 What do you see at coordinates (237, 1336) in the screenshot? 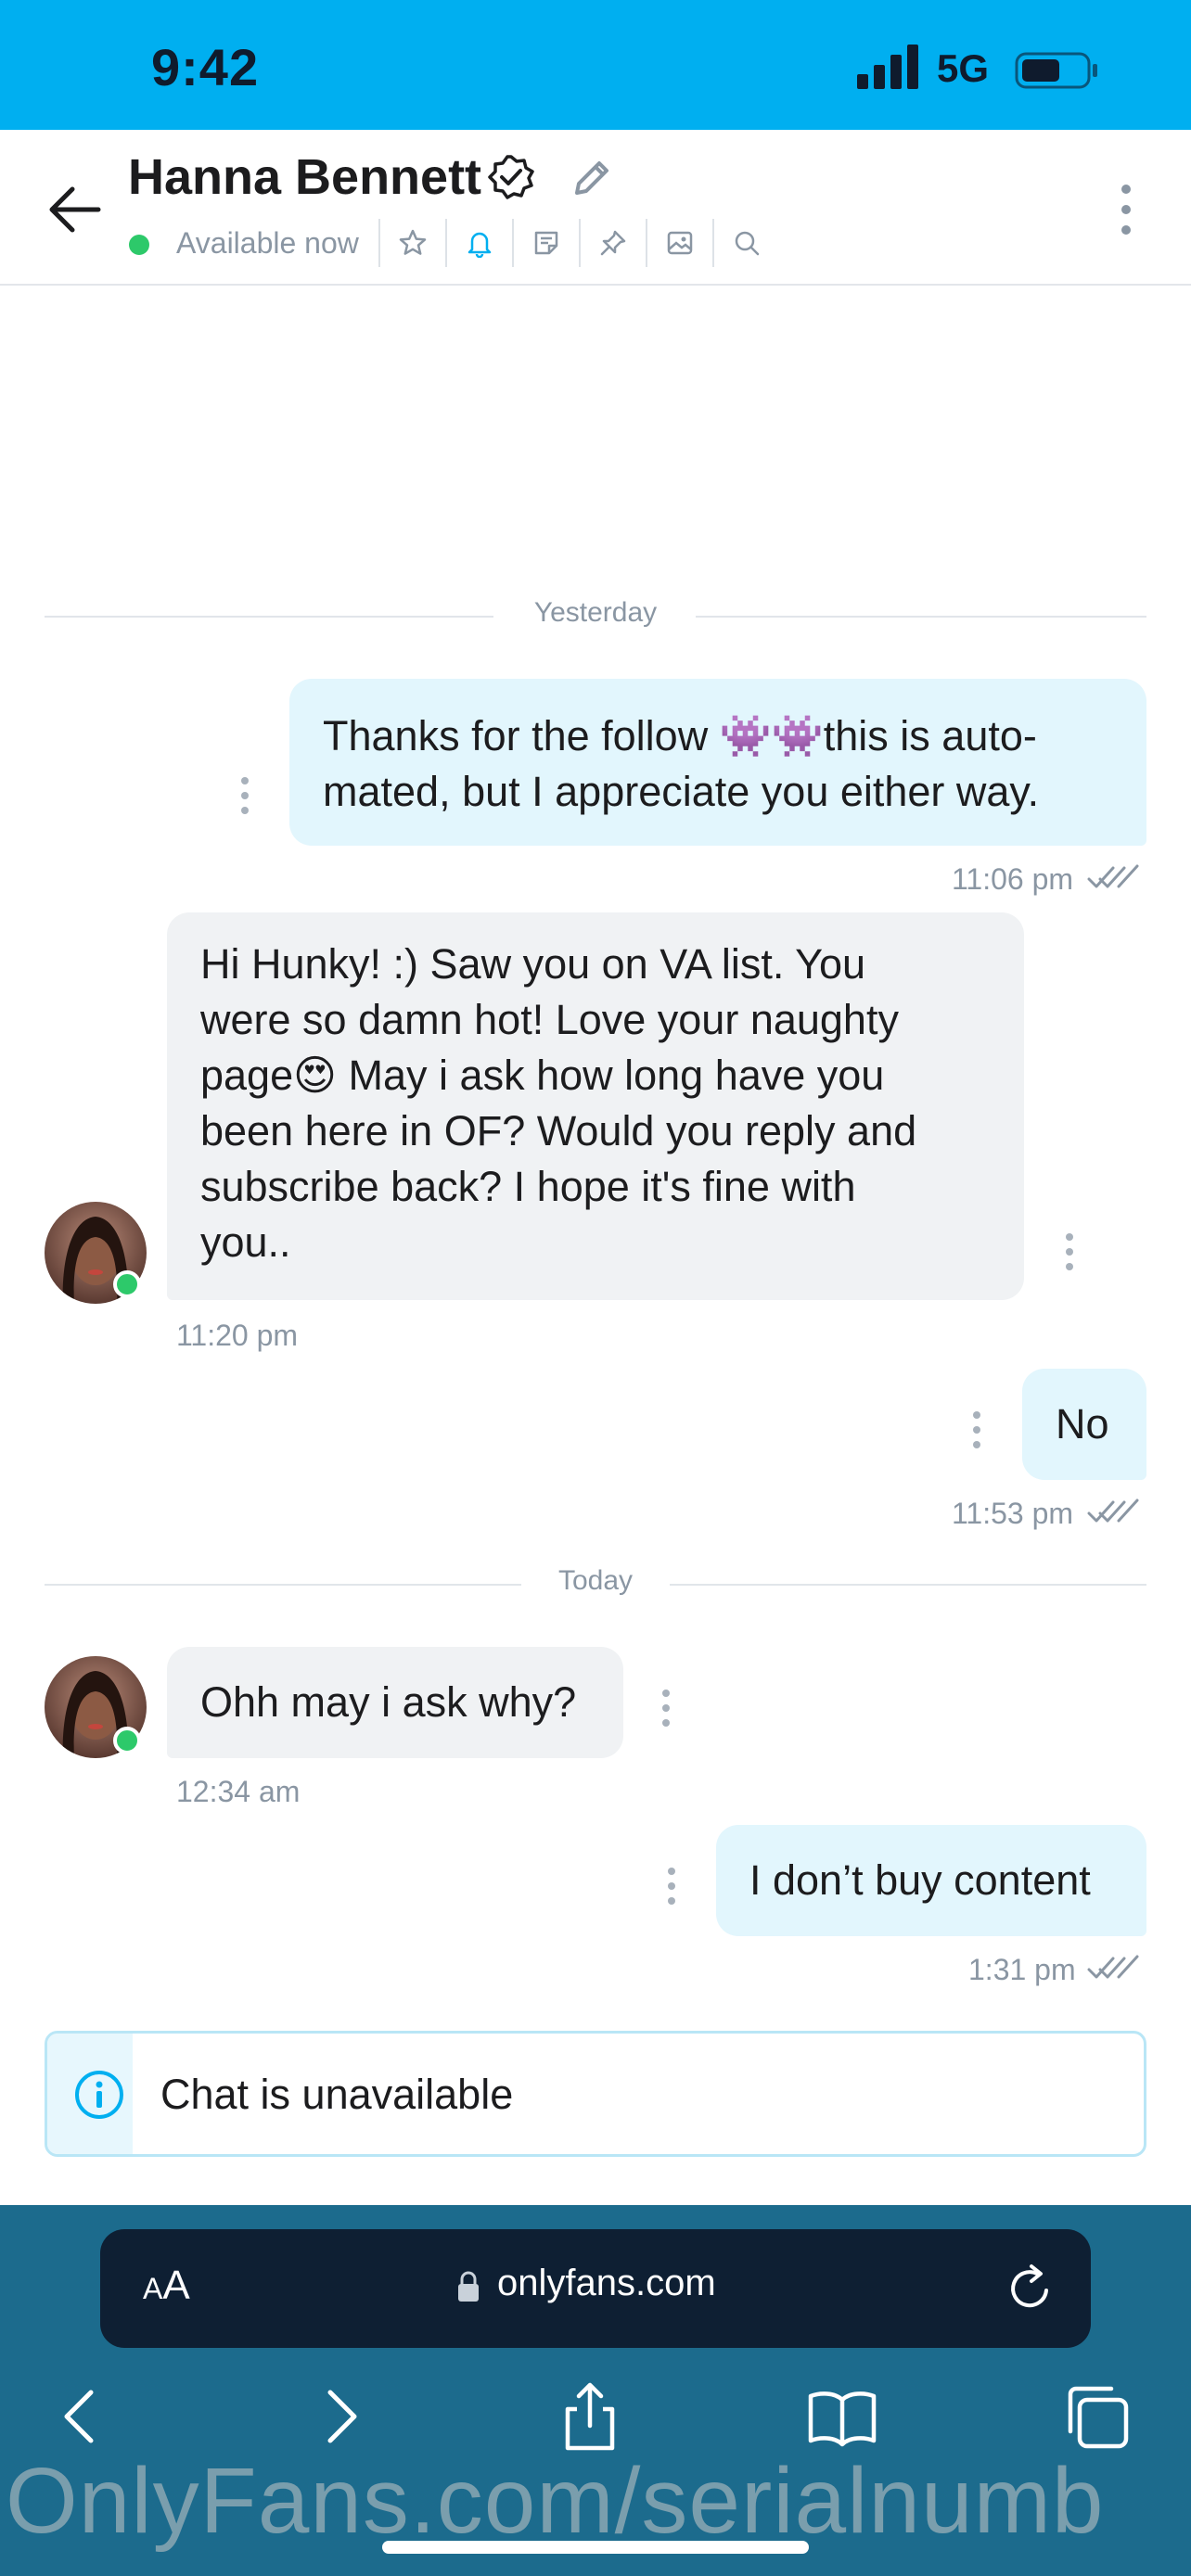
I see `message-time: 11:20 pm` at bounding box center [237, 1336].